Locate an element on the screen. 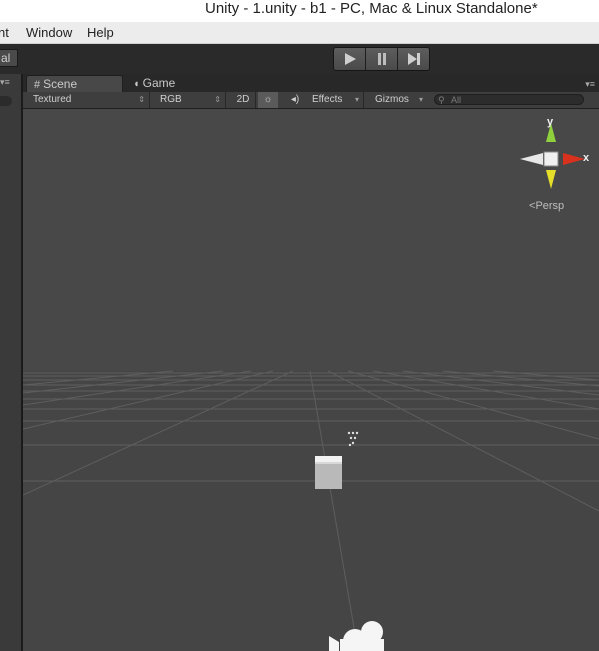  pause-icon is located at coordinates (381, 59).